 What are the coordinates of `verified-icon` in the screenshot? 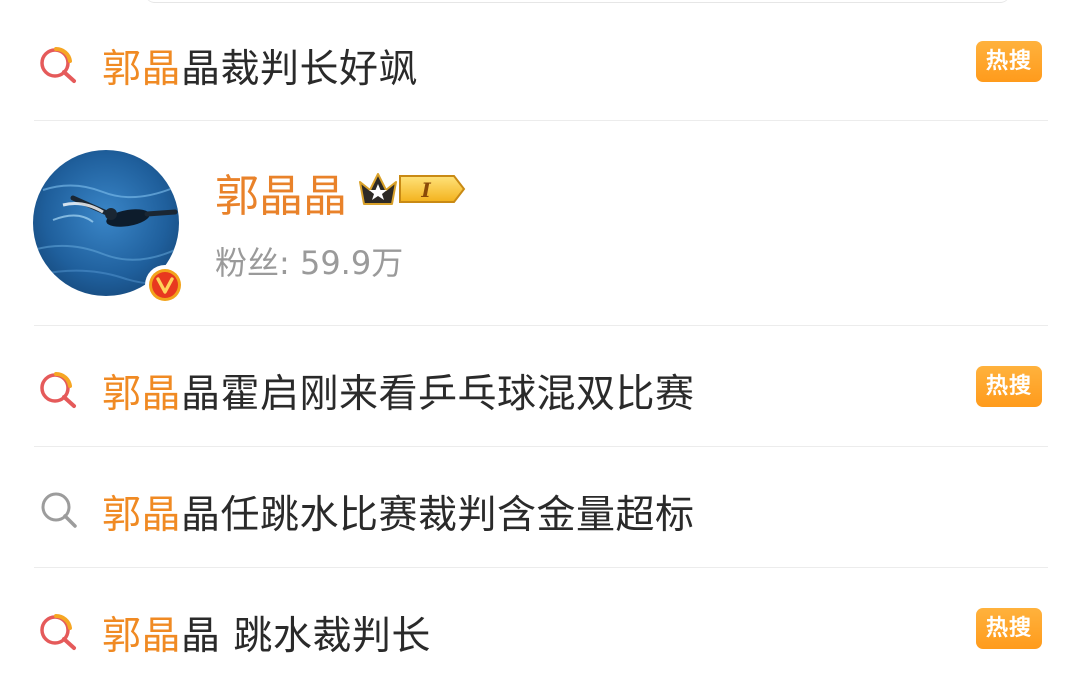 It's located at (165, 285).